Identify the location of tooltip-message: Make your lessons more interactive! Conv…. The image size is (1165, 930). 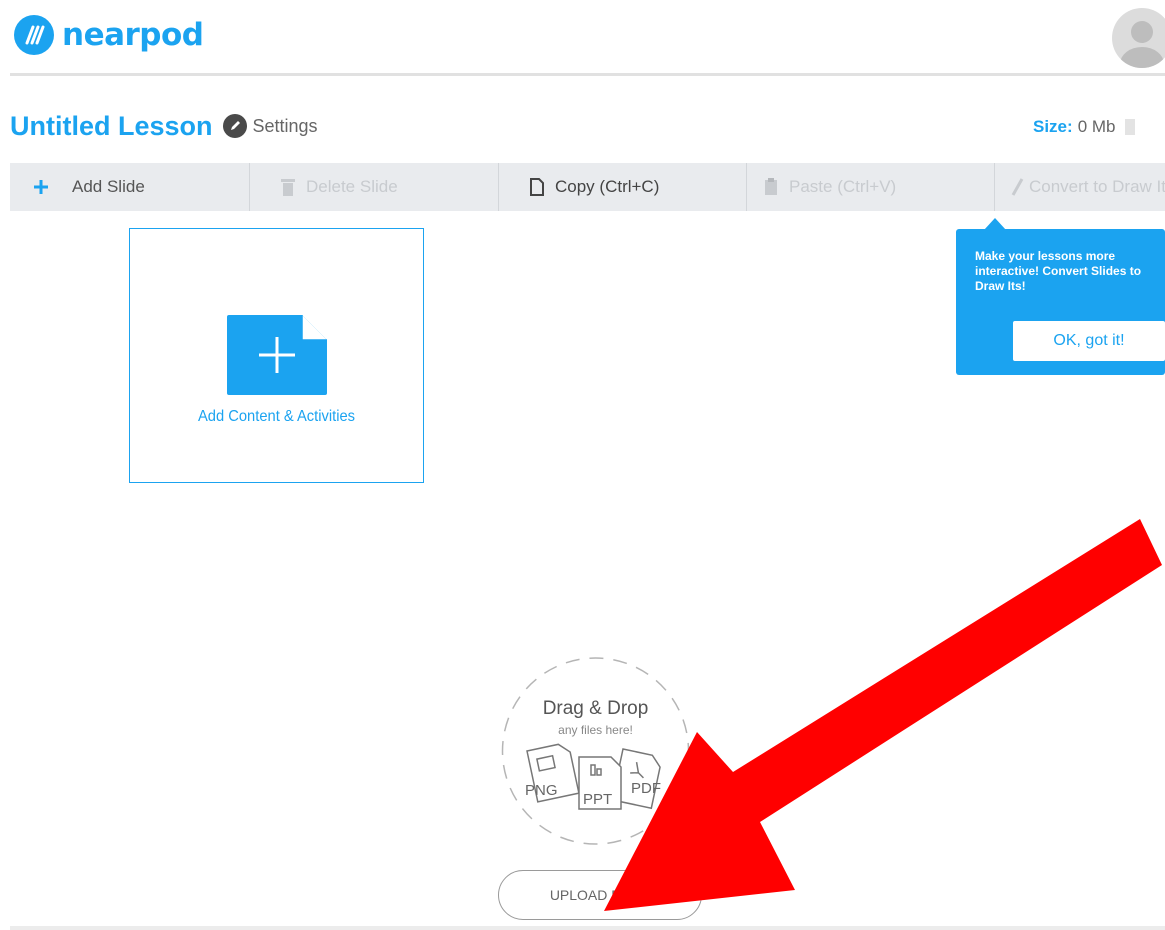
(1058, 271).